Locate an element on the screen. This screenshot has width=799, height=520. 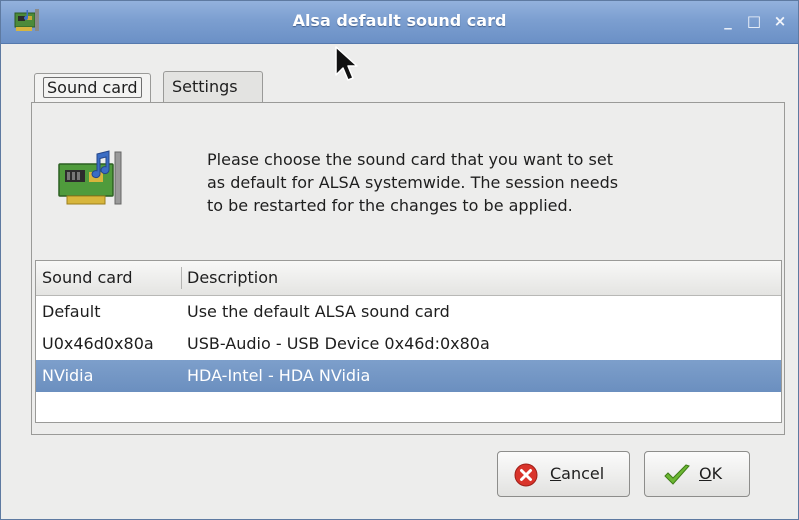
mouse-pointer-icon is located at coordinates (346, 63).